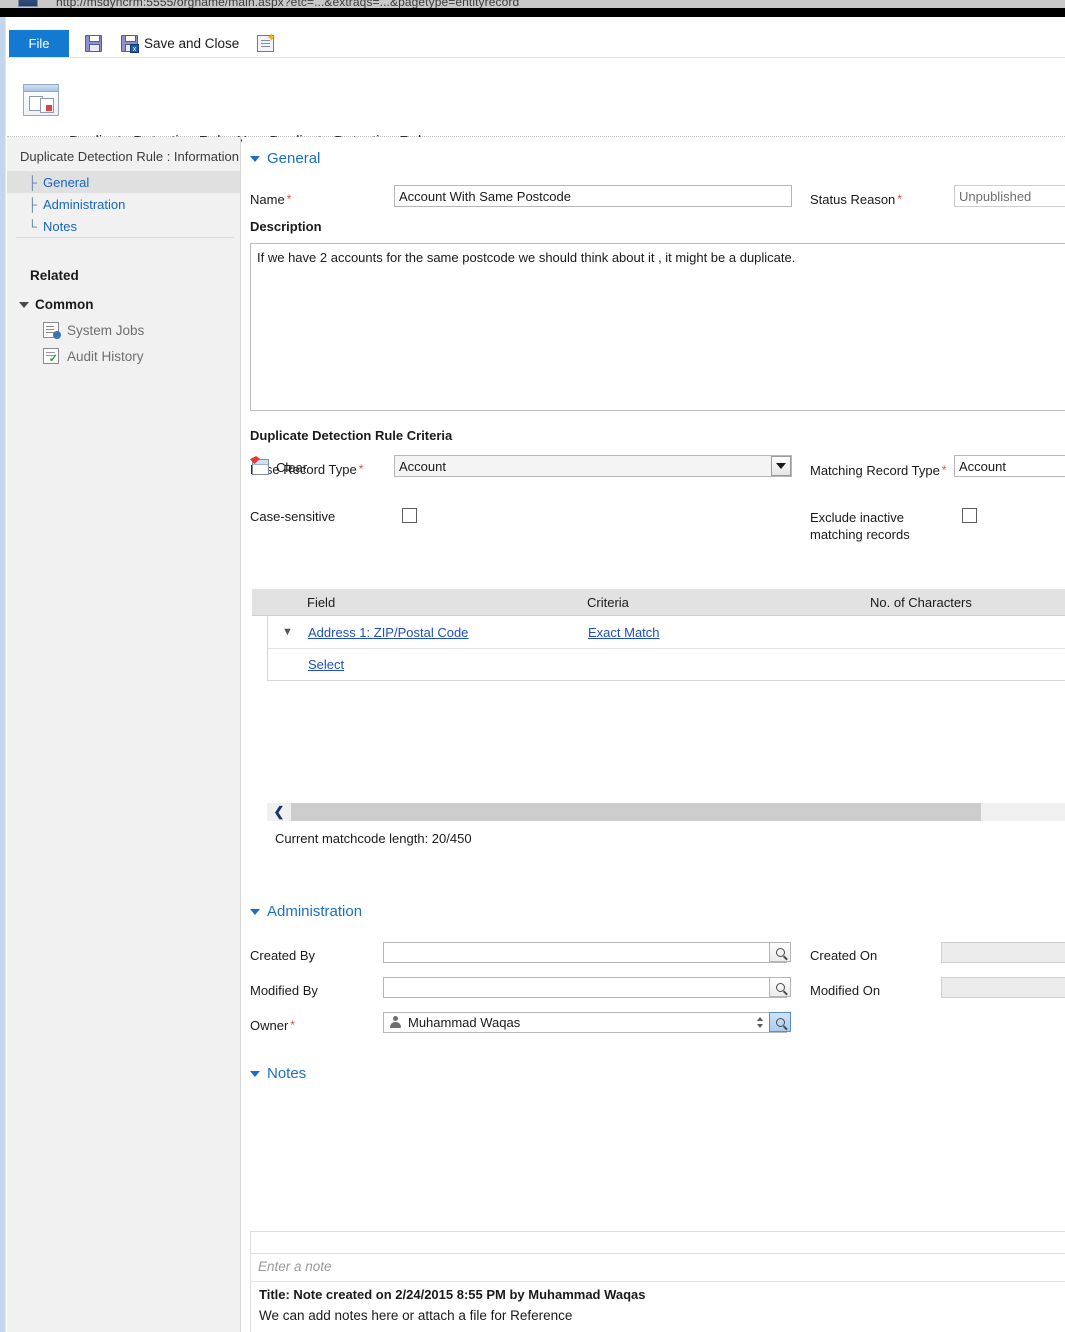 This screenshot has width=1065, height=1332. What do you see at coordinates (294, 158) in the screenshot?
I see `section-title-general: General` at bounding box center [294, 158].